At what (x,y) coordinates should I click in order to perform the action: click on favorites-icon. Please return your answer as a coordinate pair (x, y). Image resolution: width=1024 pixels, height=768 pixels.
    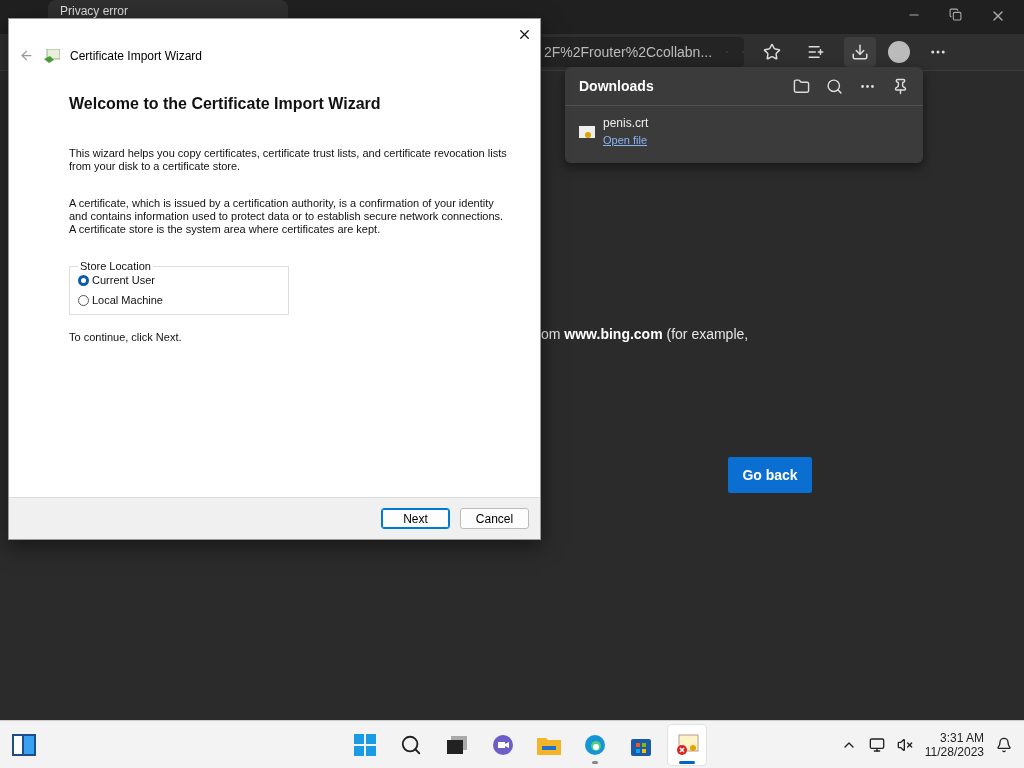
    Looking at the image, I should click on (772, 52).